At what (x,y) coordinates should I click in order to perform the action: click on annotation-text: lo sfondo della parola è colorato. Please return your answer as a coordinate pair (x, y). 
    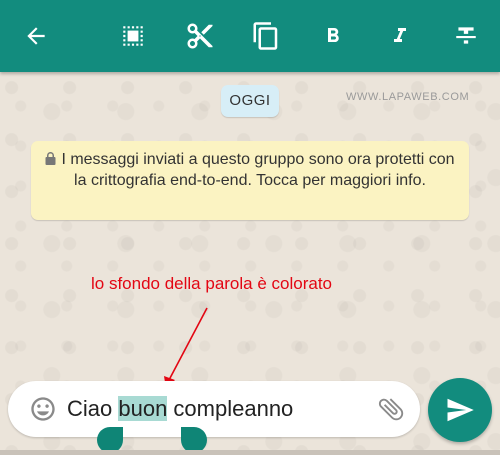
    Looking at the image, I should click on (211, 283).